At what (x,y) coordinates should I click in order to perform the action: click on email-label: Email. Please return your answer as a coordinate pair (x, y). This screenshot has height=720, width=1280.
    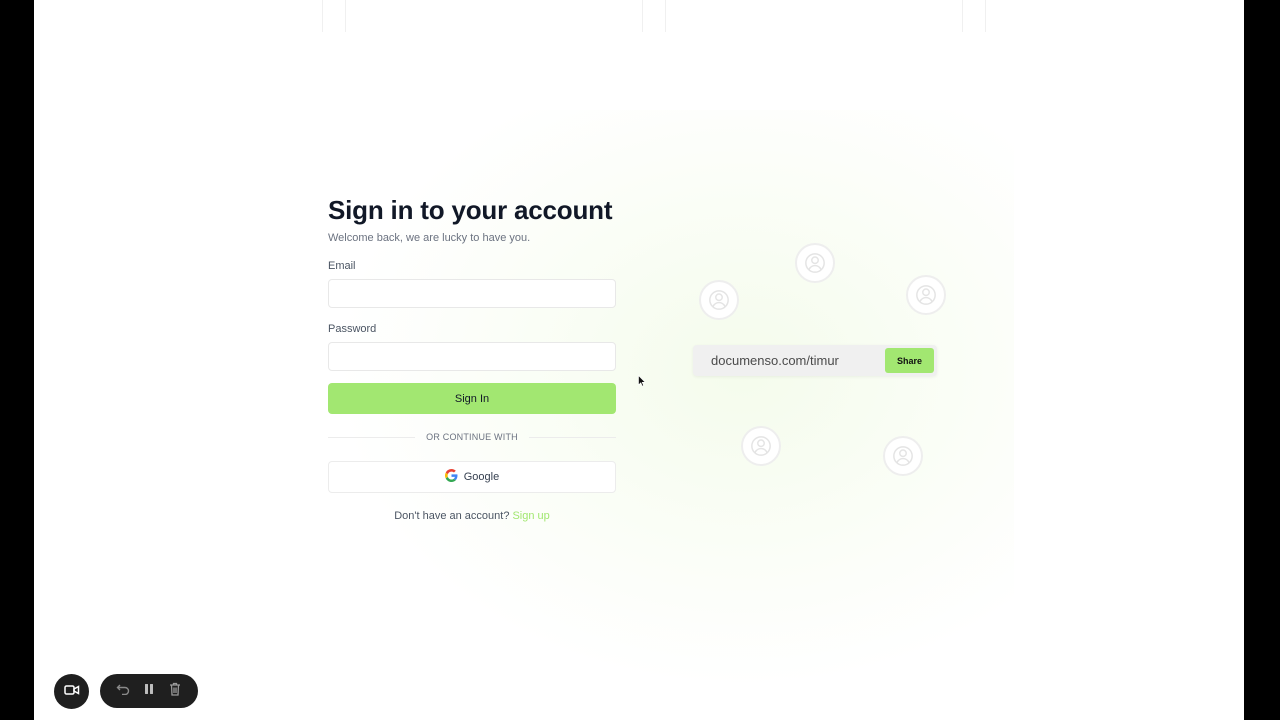
    Looking at the image, I should click on (342, 266).